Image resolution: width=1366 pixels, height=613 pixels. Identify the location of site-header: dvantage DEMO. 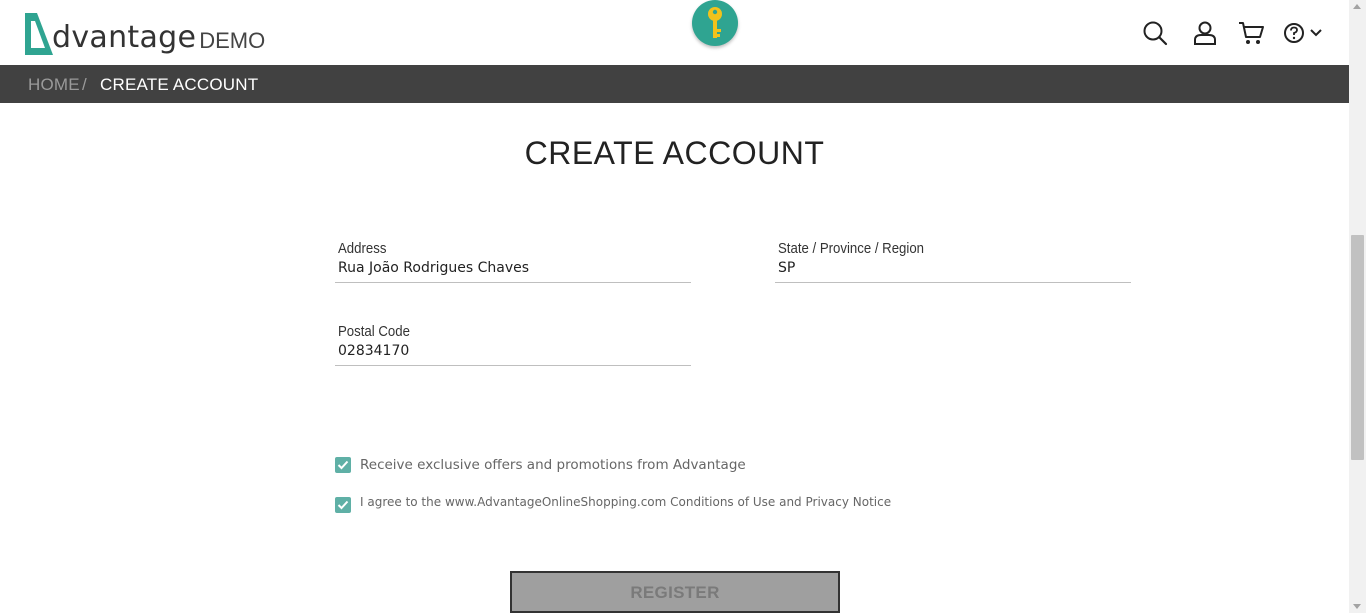
(674, 32).